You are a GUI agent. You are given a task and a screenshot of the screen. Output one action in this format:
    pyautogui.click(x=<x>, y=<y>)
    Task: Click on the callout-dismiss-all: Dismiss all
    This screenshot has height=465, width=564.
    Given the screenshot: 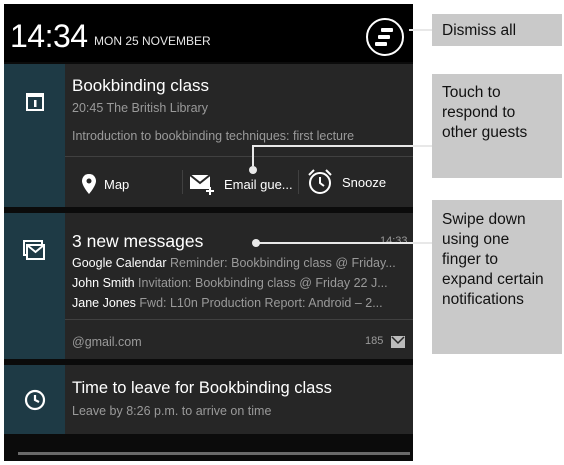 What is the action you would take?
    pyautogui.click(x=497, y=30)
    